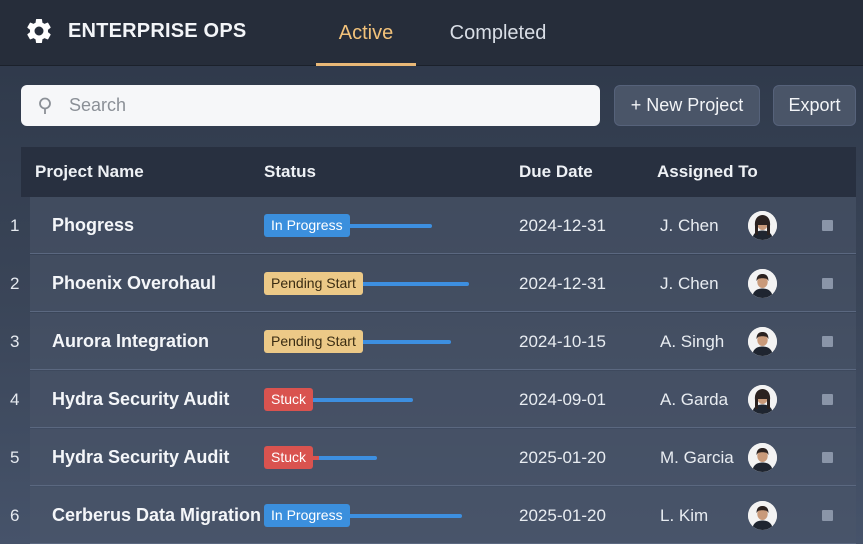 Image resolution: width=863 pixels, height=544 pixels. What do you see at coordinates (130, 341) in the screenshot?
I see `project-name: Aurora Integration` at bounding box center [130, 341].